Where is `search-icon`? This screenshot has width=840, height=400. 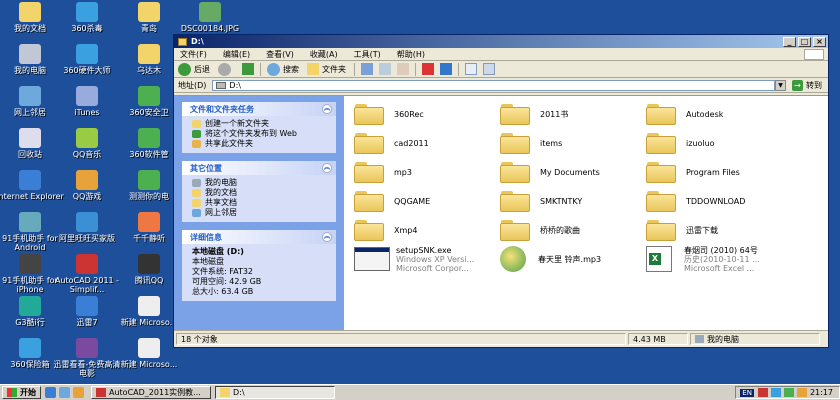
search-icon is located at coordinates (273, 69).